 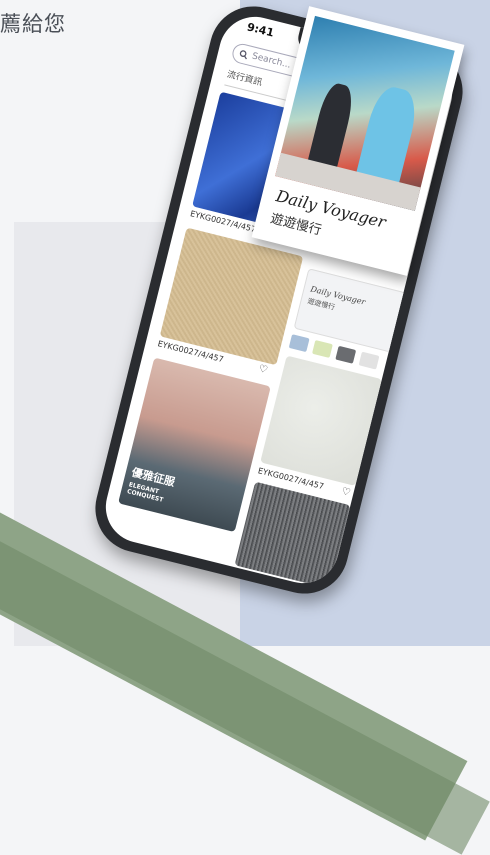 What do you see at coordinates (33, 24) in the screenshot?
I see `headline-text: 薦給您` at bounding box center [33, 24].